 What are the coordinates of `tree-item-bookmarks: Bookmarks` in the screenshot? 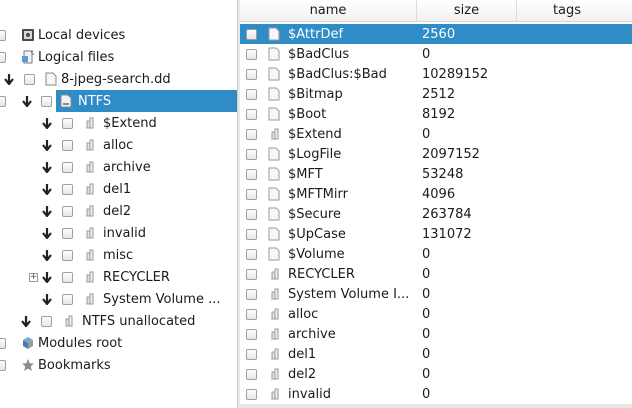 It's located at (118, 365).